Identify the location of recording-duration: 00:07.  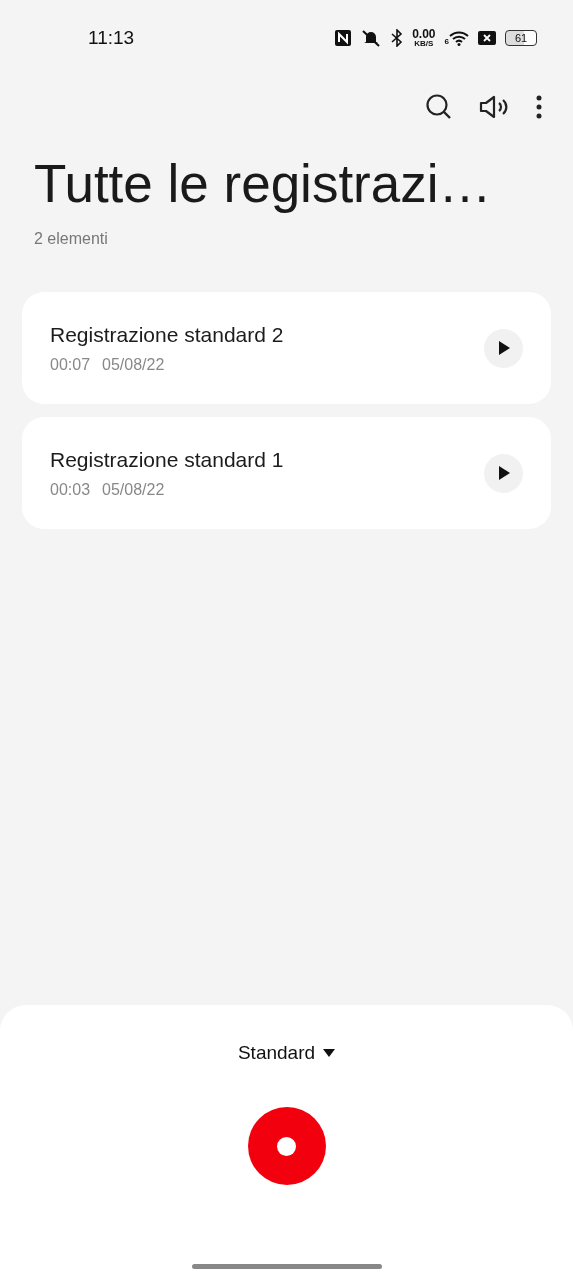
(70, 364).